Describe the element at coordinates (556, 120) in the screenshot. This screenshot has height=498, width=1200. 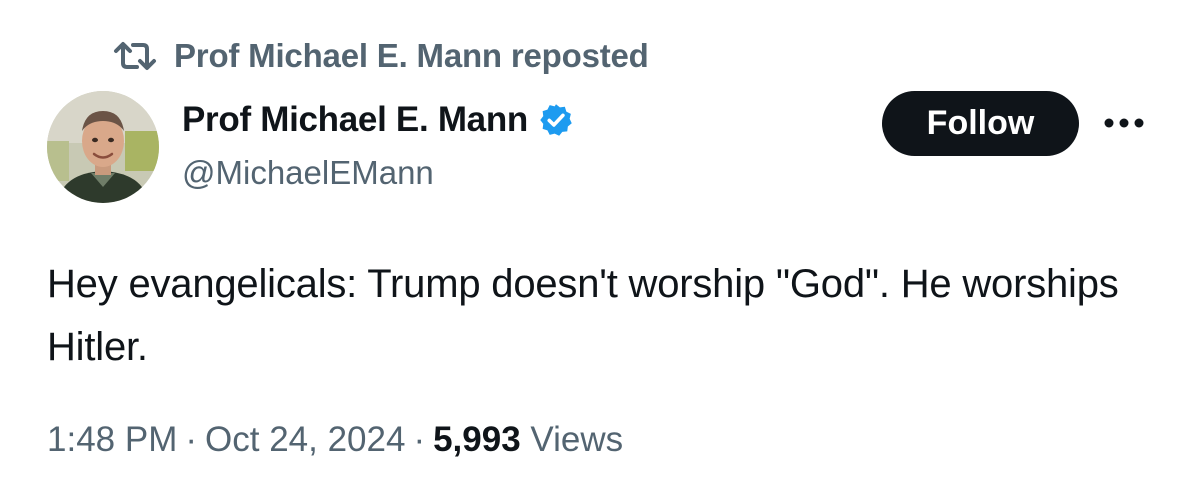
I see `verified-badge-icon` at that location.